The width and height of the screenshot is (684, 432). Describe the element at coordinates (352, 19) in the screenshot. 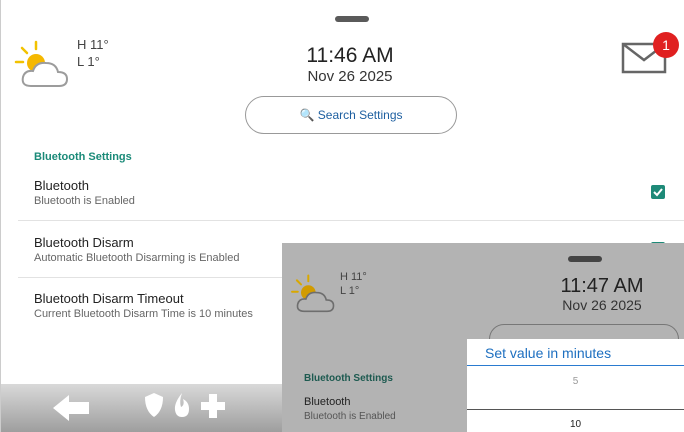

I see `drag-handle` at that location.